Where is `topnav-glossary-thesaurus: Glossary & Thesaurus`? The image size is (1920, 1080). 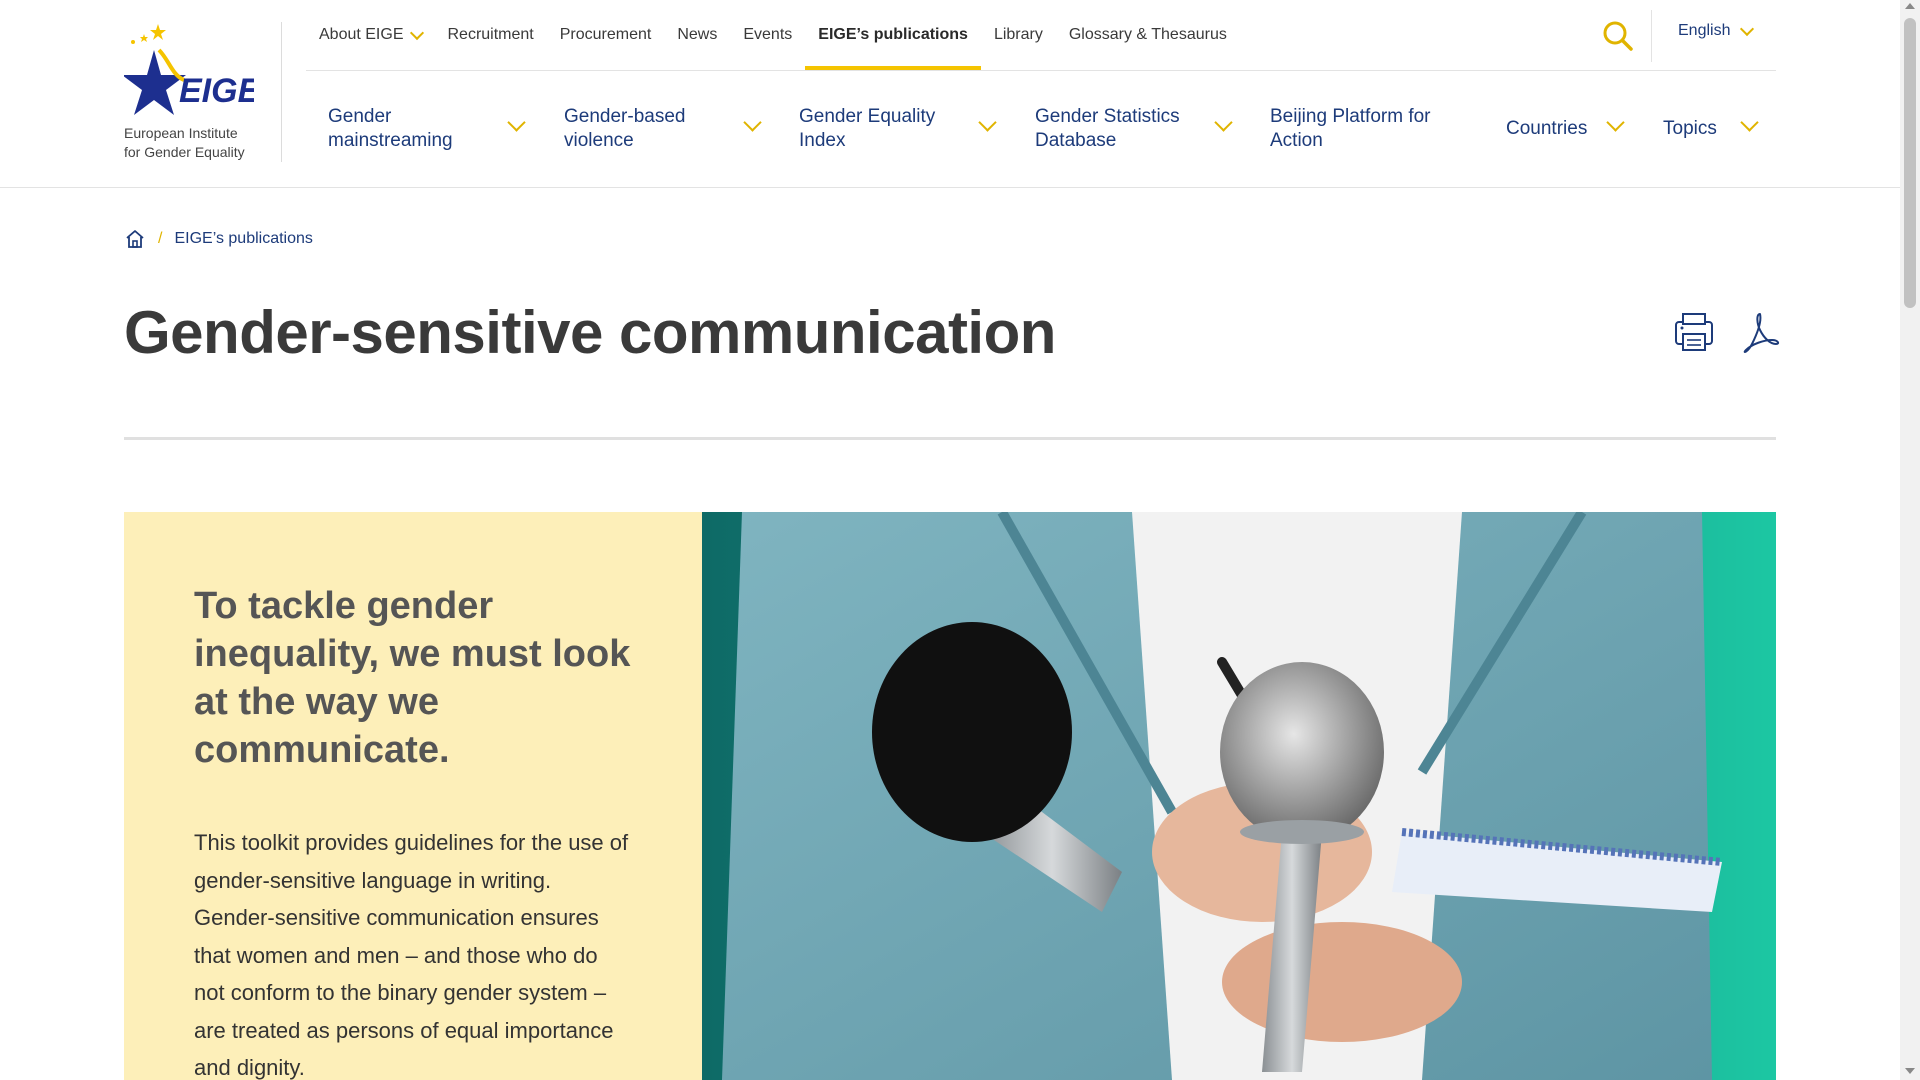 topnav-glossary-thesaurus: Glossary & Thesaurus is located at coordinates (1148, 35).